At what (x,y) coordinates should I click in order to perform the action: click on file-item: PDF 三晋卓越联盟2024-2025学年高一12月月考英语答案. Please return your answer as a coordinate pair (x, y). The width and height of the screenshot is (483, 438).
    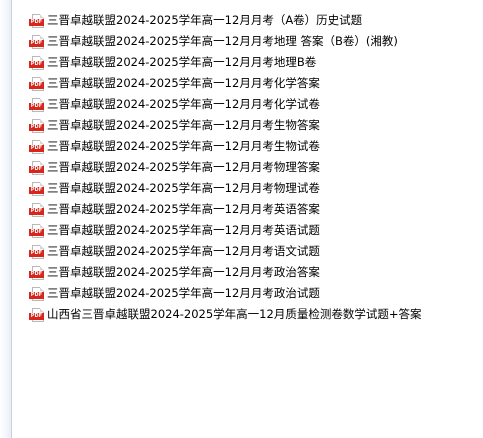
    Looking at the image, I should click on (254, 209).